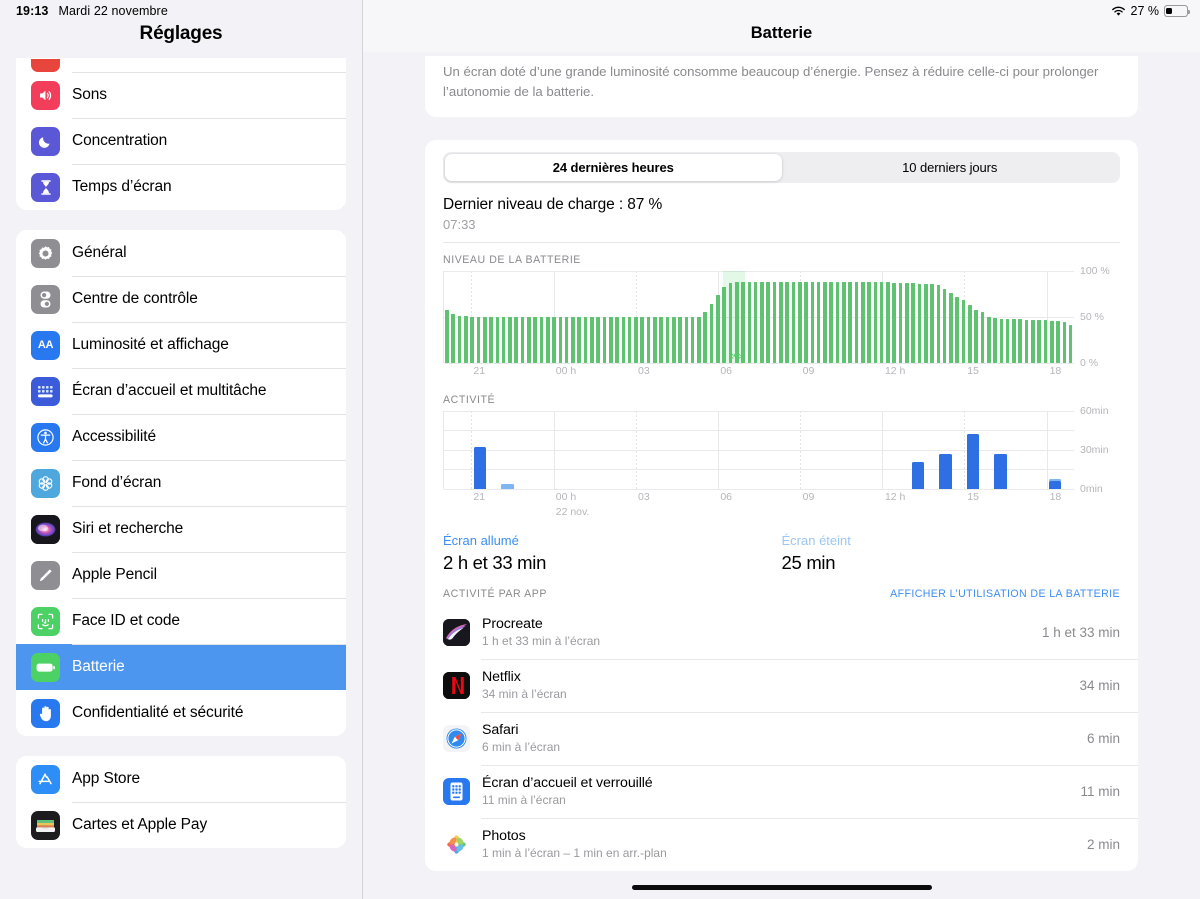  What do you see at coordinates (181, 65) in the screenshot?
I see `sidebar-item-clipped` at bounding box center [181, 65].